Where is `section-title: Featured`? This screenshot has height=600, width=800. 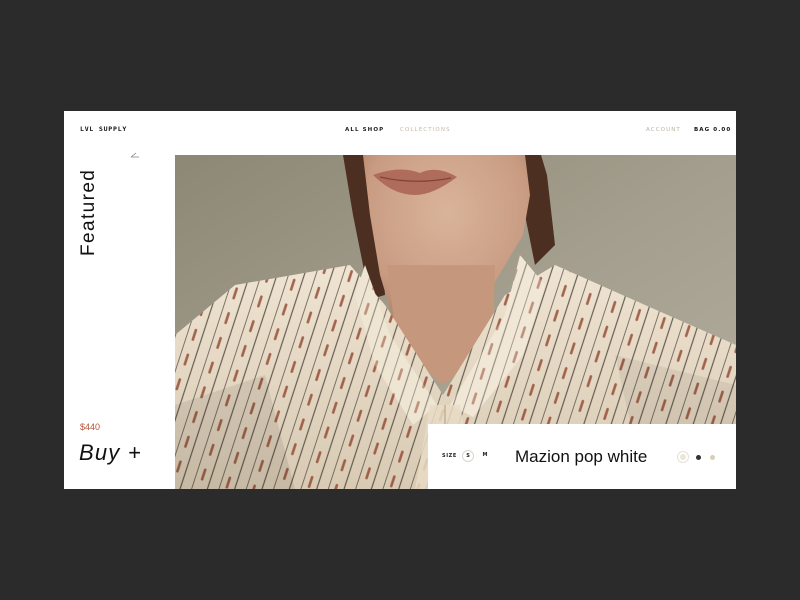
section-title: Featured is located at coordinates (88, 212).